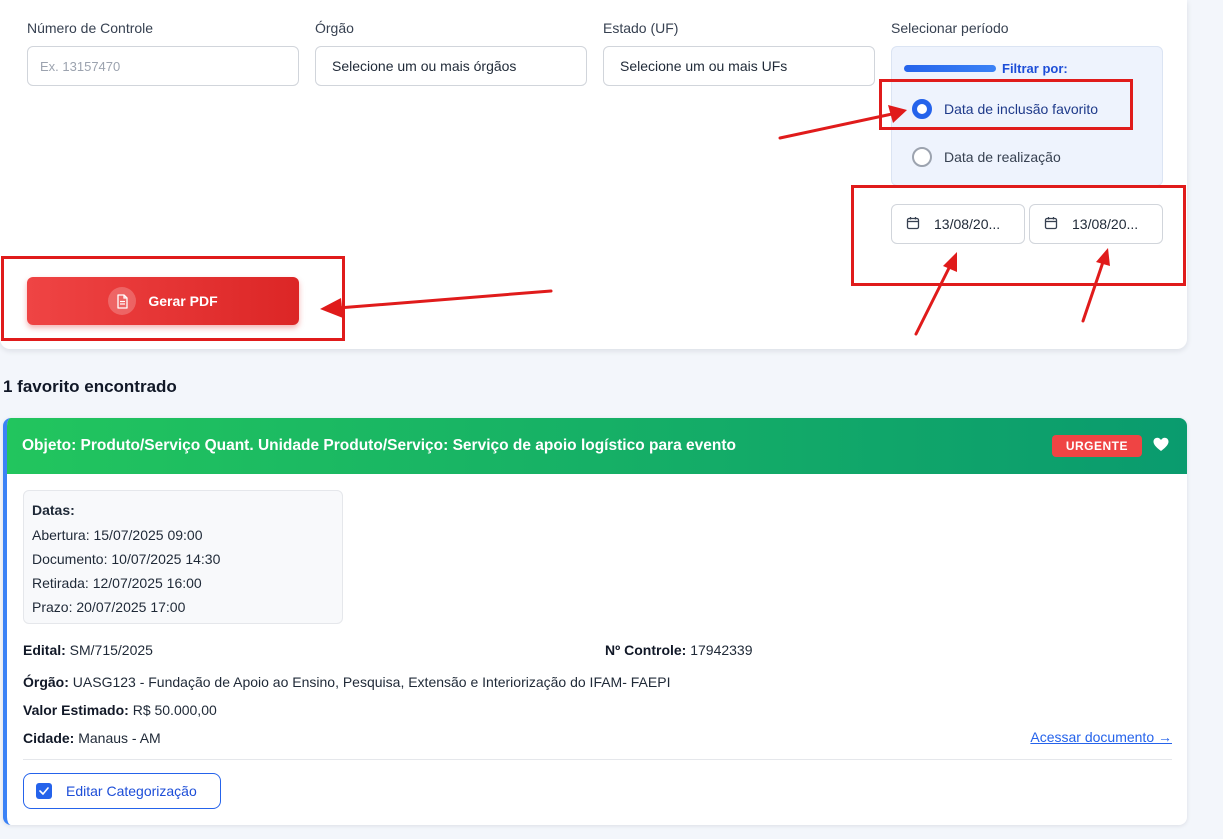  I want to click on date-row-pickup: Retirada: 12/07/2025 16:00, so click(183, 583).